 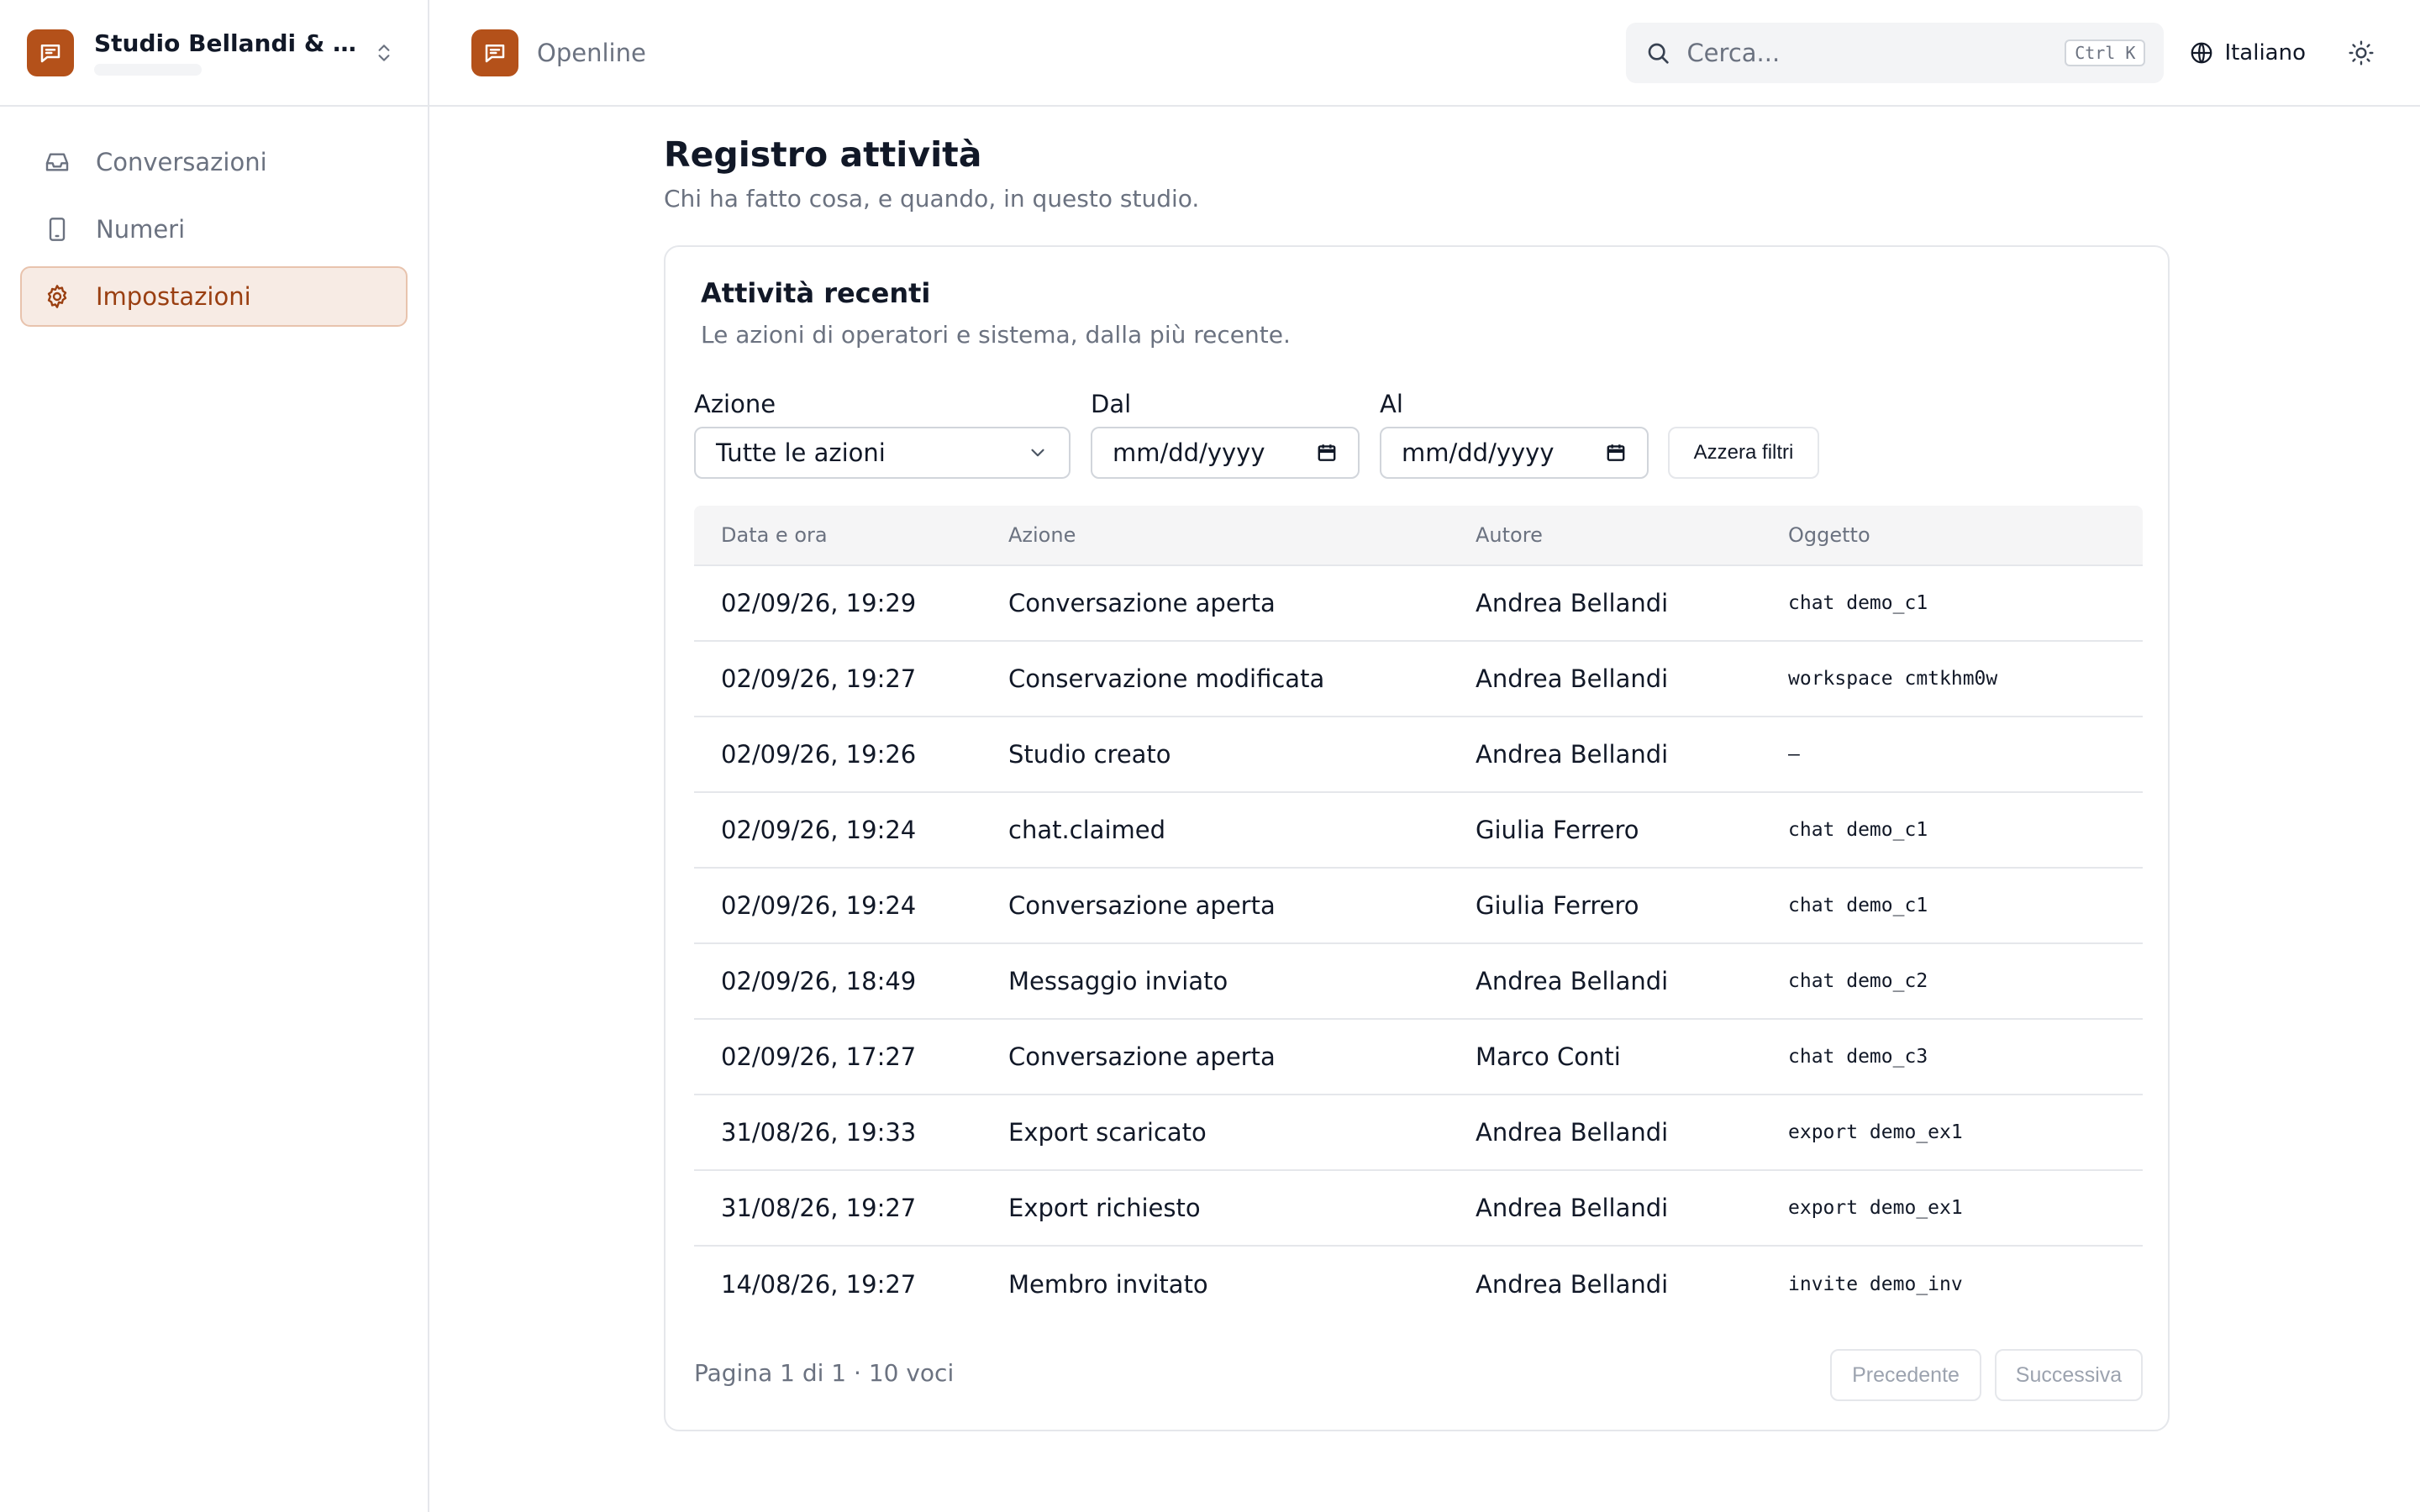 I want to click on cell-datetime: 31/08/26, 19:27, so click(x=819, y=1208).